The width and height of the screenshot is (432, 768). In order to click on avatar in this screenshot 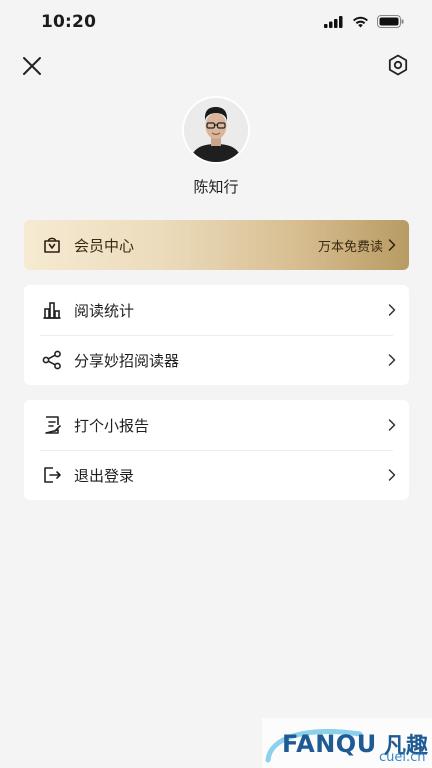, I will do `click(216, 130)`.